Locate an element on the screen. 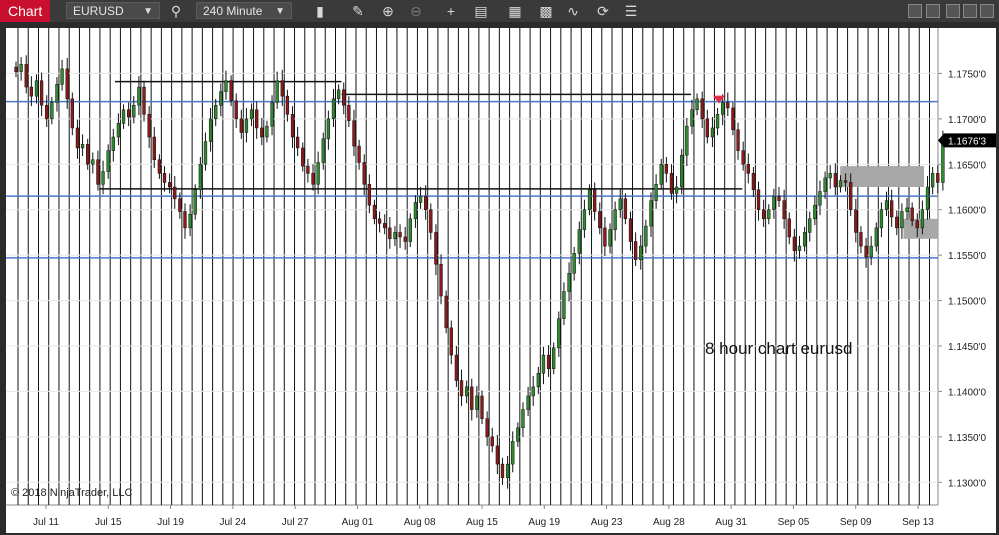 The image size is (999, 535). price-tick-label: 1.1600'0 is located at coordinates (967, 211).